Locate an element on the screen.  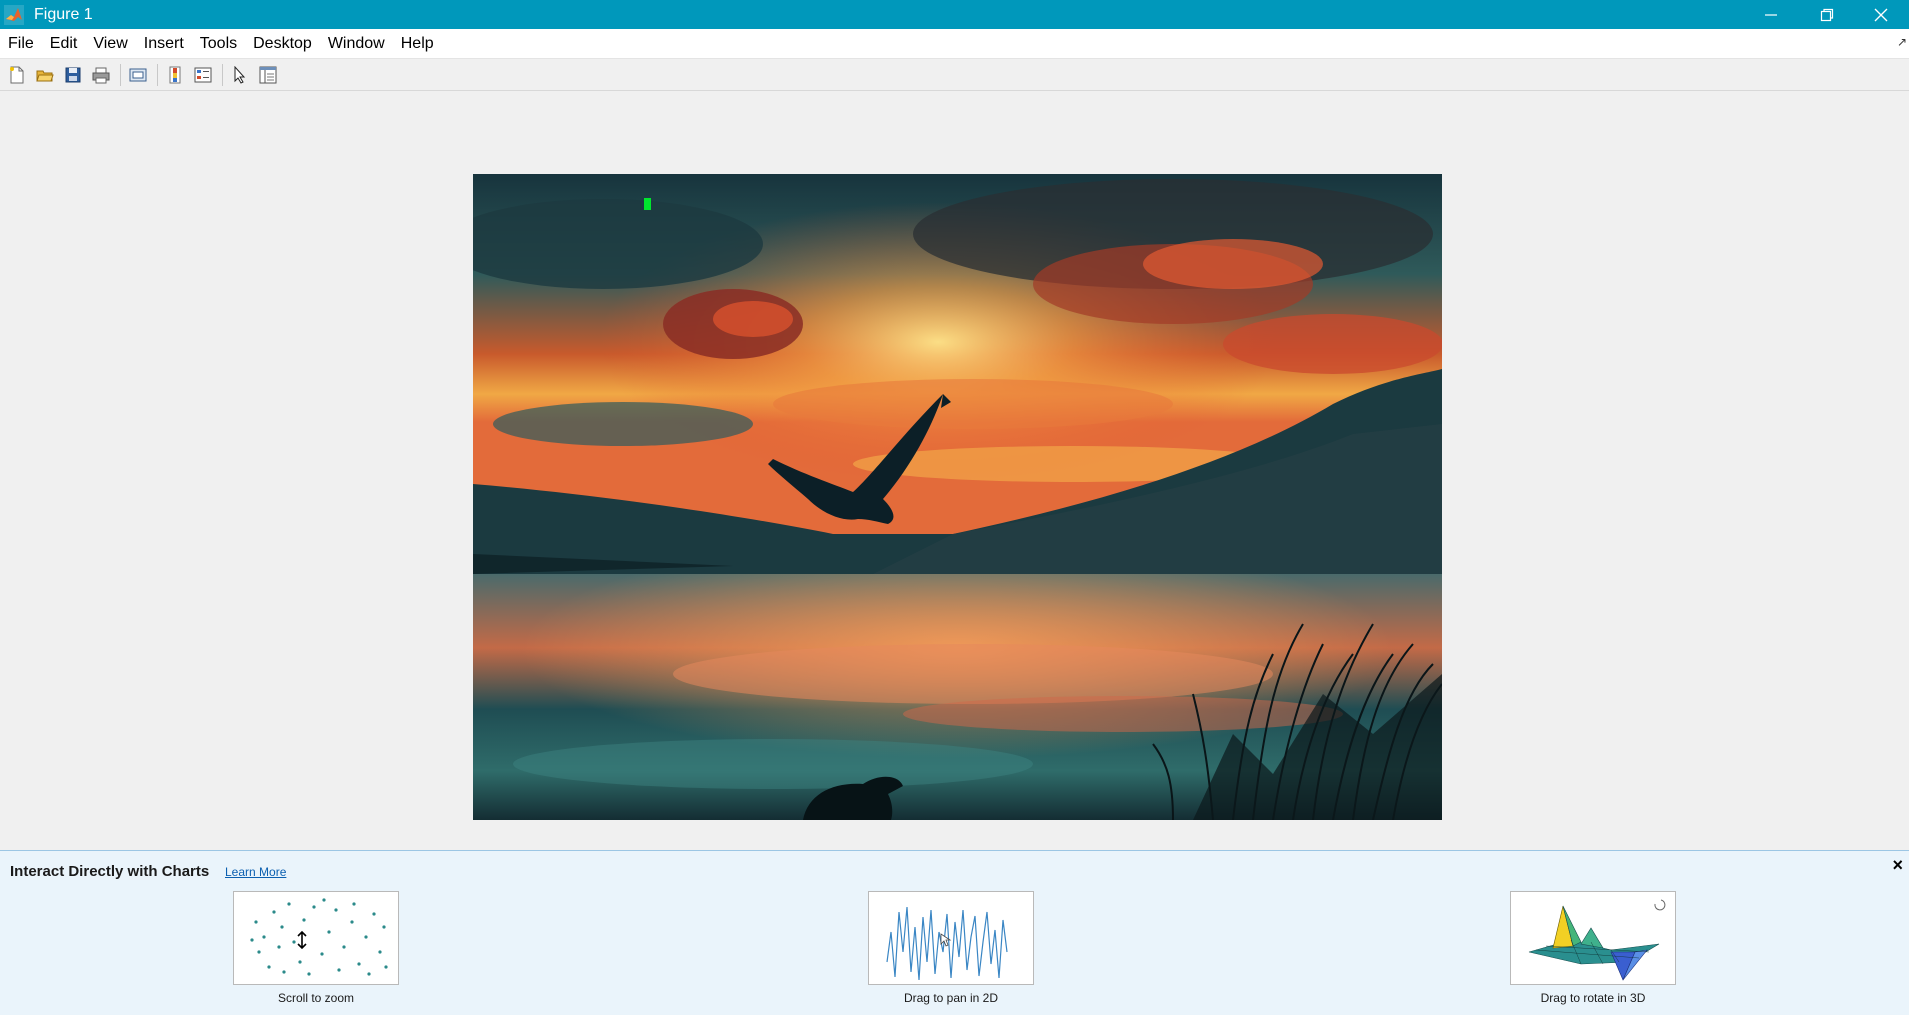
edit-plot-icon is located at coordinates (240, 74).